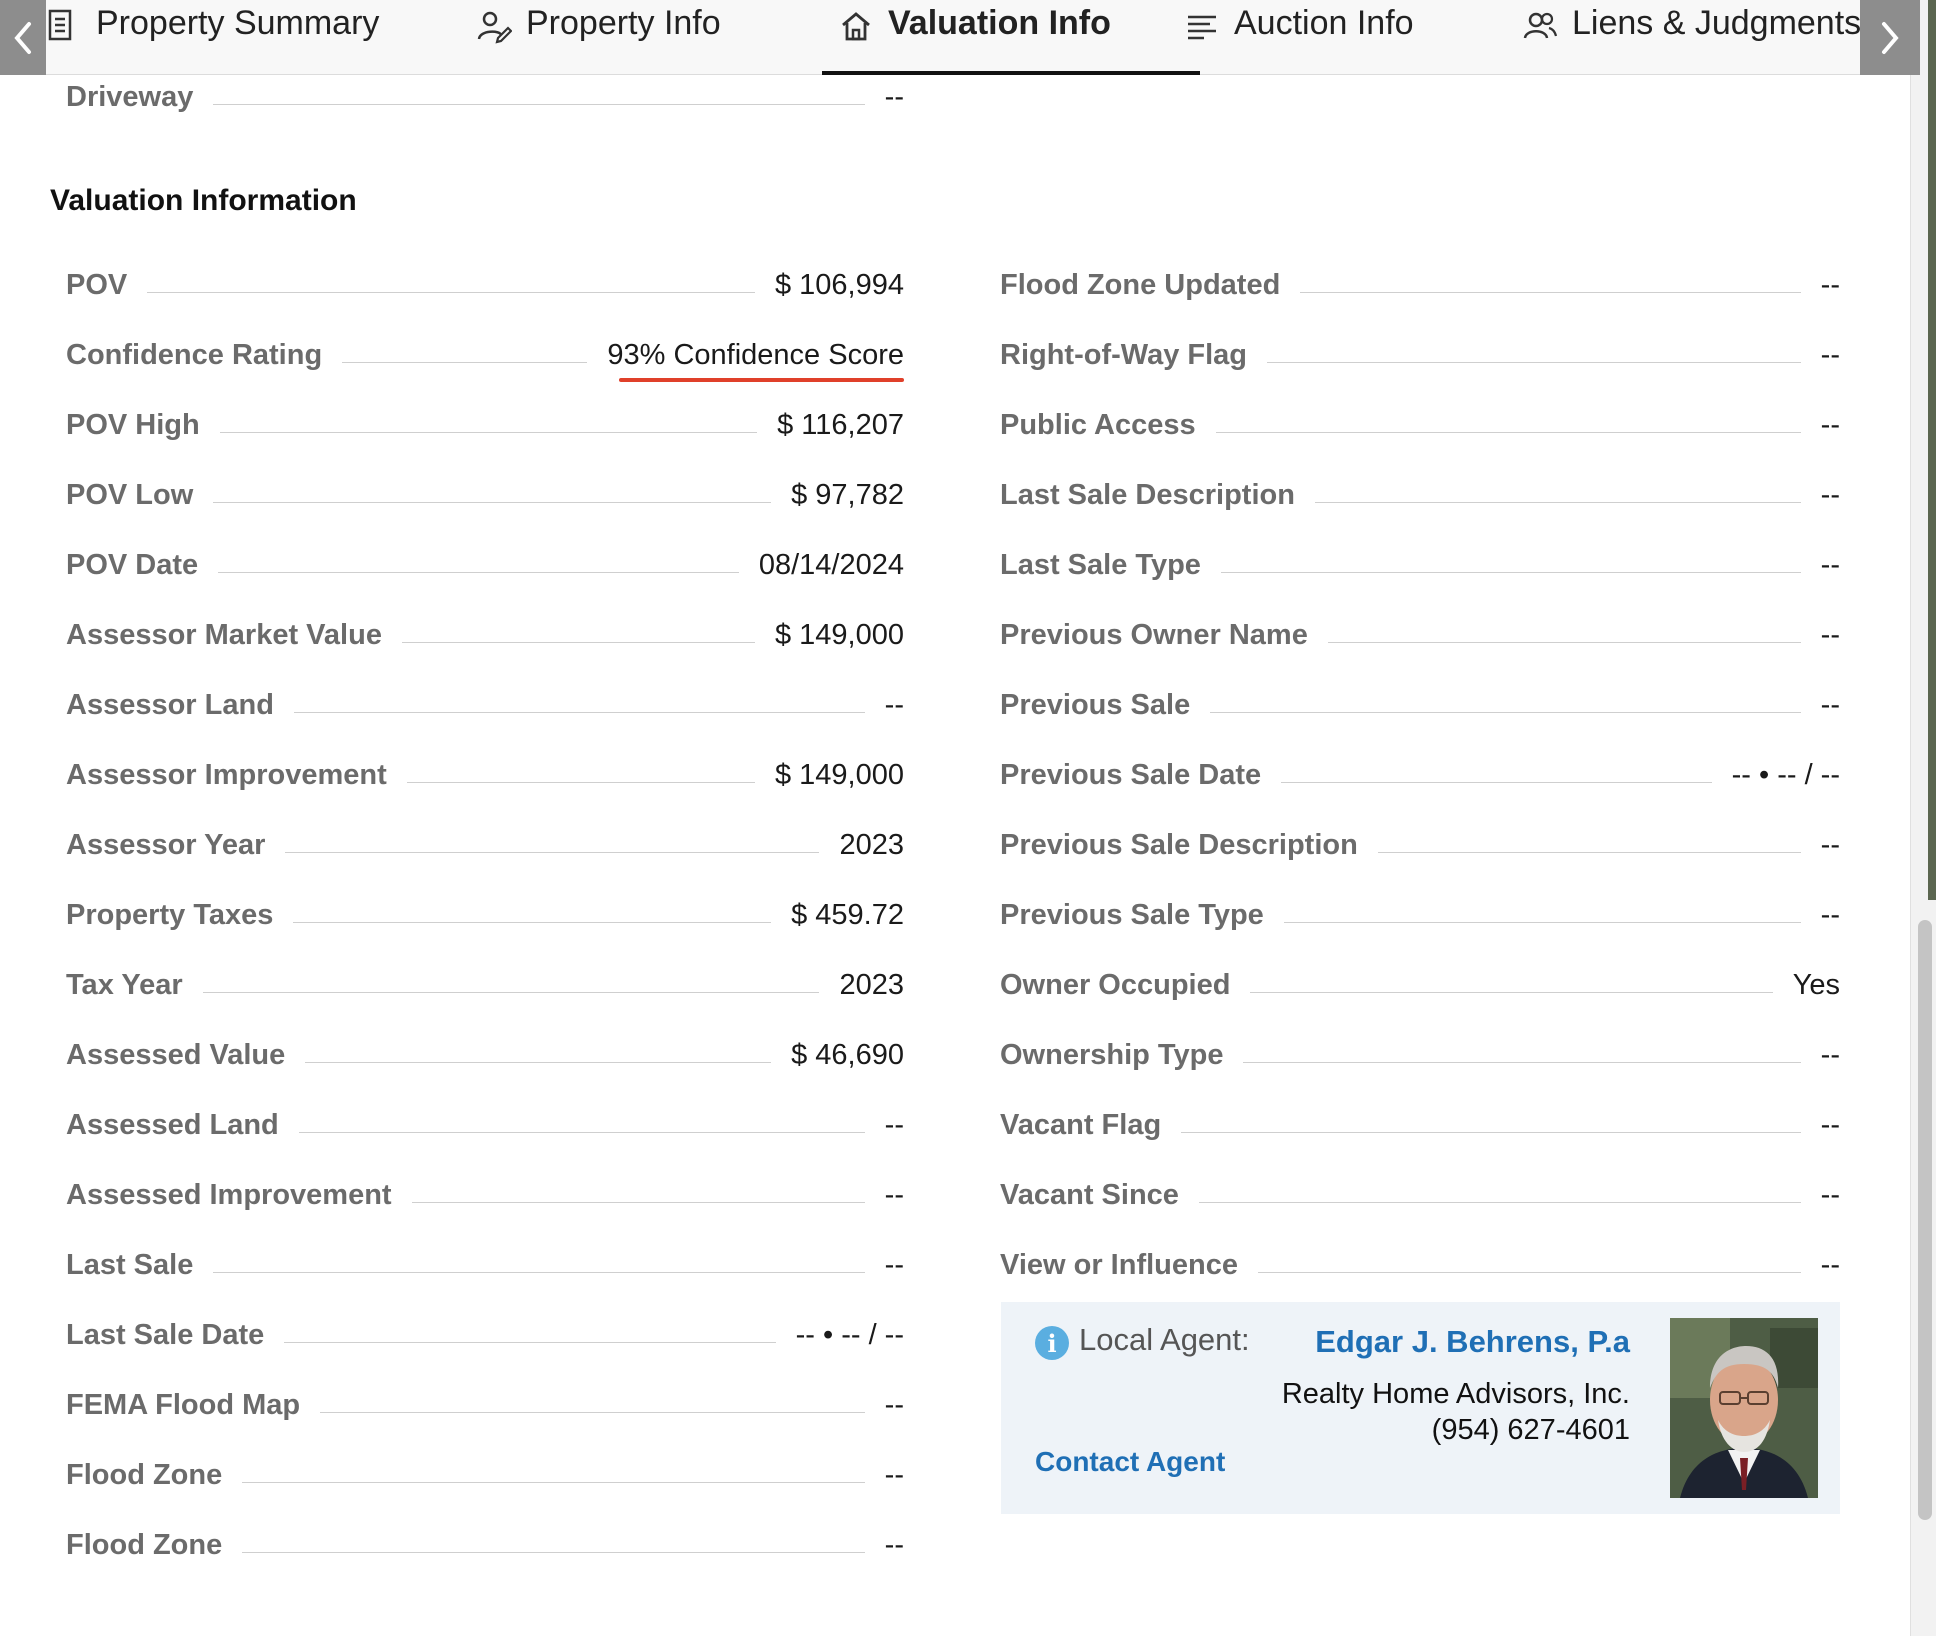  What do you see at coordinates (1089, 1194) in the screenshot?
I see `field-label: Vacant Since` at bounding box center [1089, 1194].